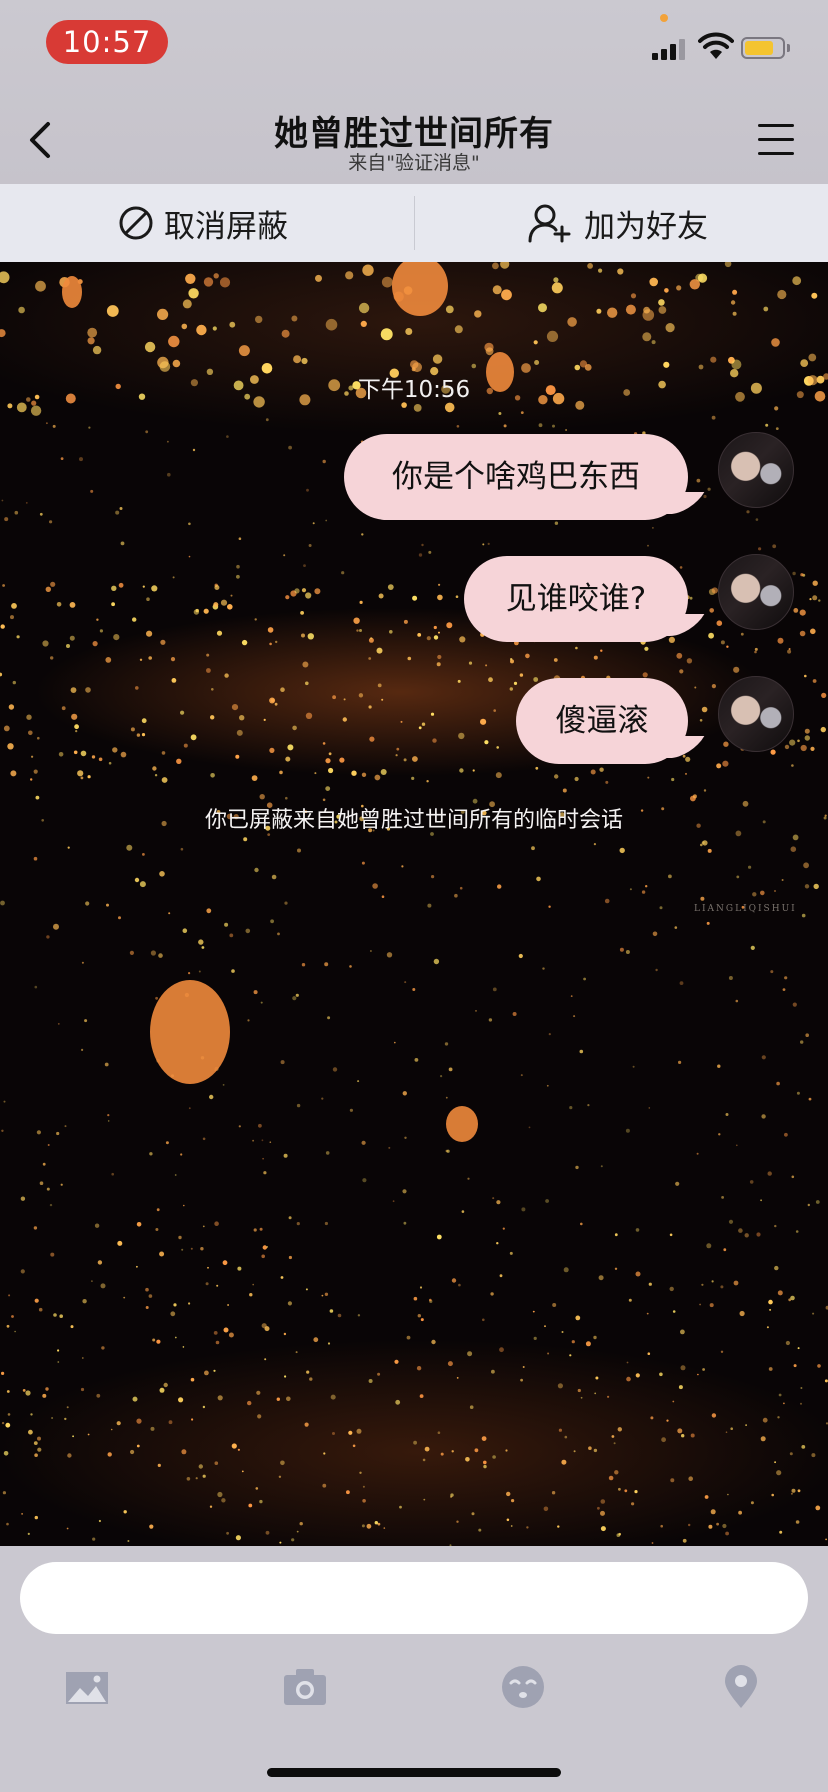 This screenshot has width=828, height=1792. What do you see at coordinates (671, 49) in the screenshot?
I see `cellular-signal-icon` at bounding box center [671, 49].